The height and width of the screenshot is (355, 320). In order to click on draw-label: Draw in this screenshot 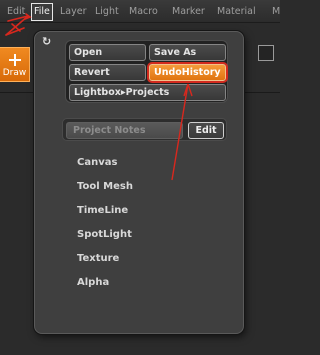, I will do `click(14, 73)`.